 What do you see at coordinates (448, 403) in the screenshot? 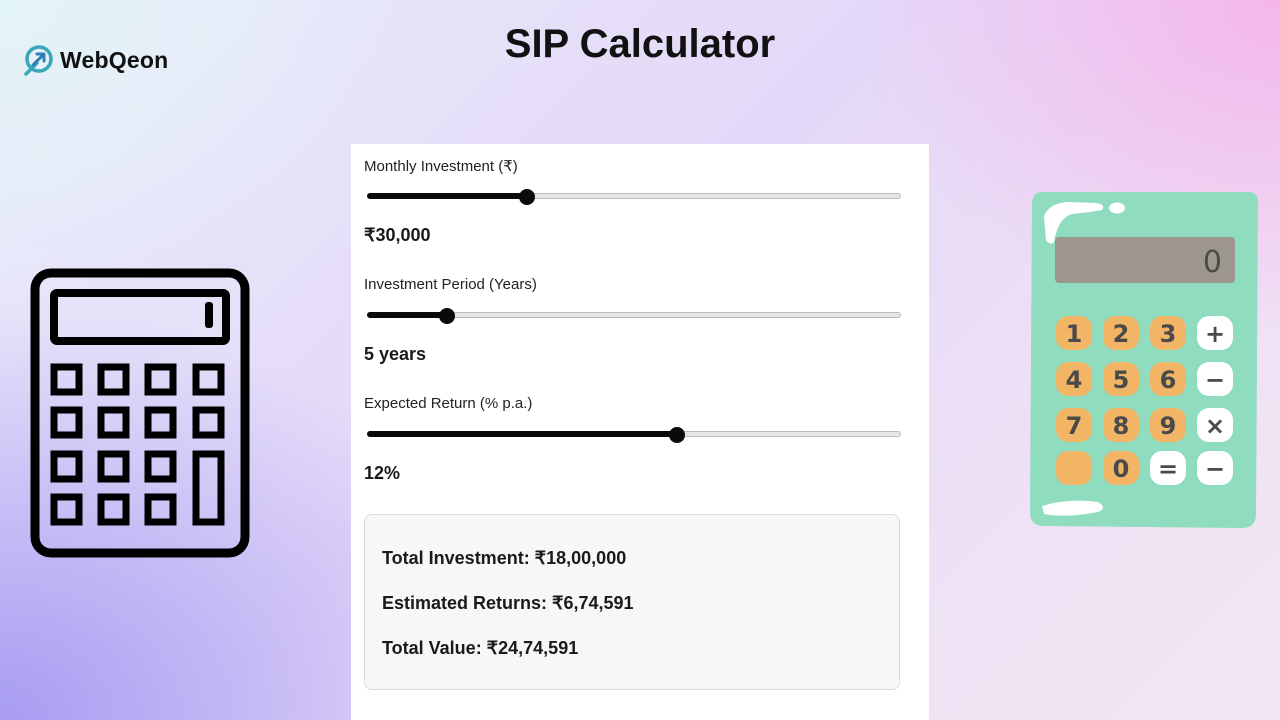
I see `expected-return-label: Expected Return (% p.a.)` at bounding box center [448, 403].